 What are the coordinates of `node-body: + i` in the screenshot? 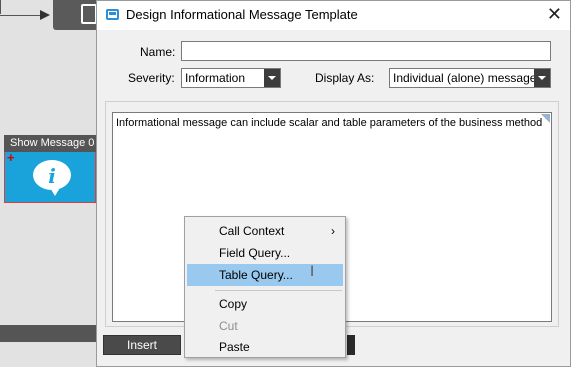 It's located at (50, 176).